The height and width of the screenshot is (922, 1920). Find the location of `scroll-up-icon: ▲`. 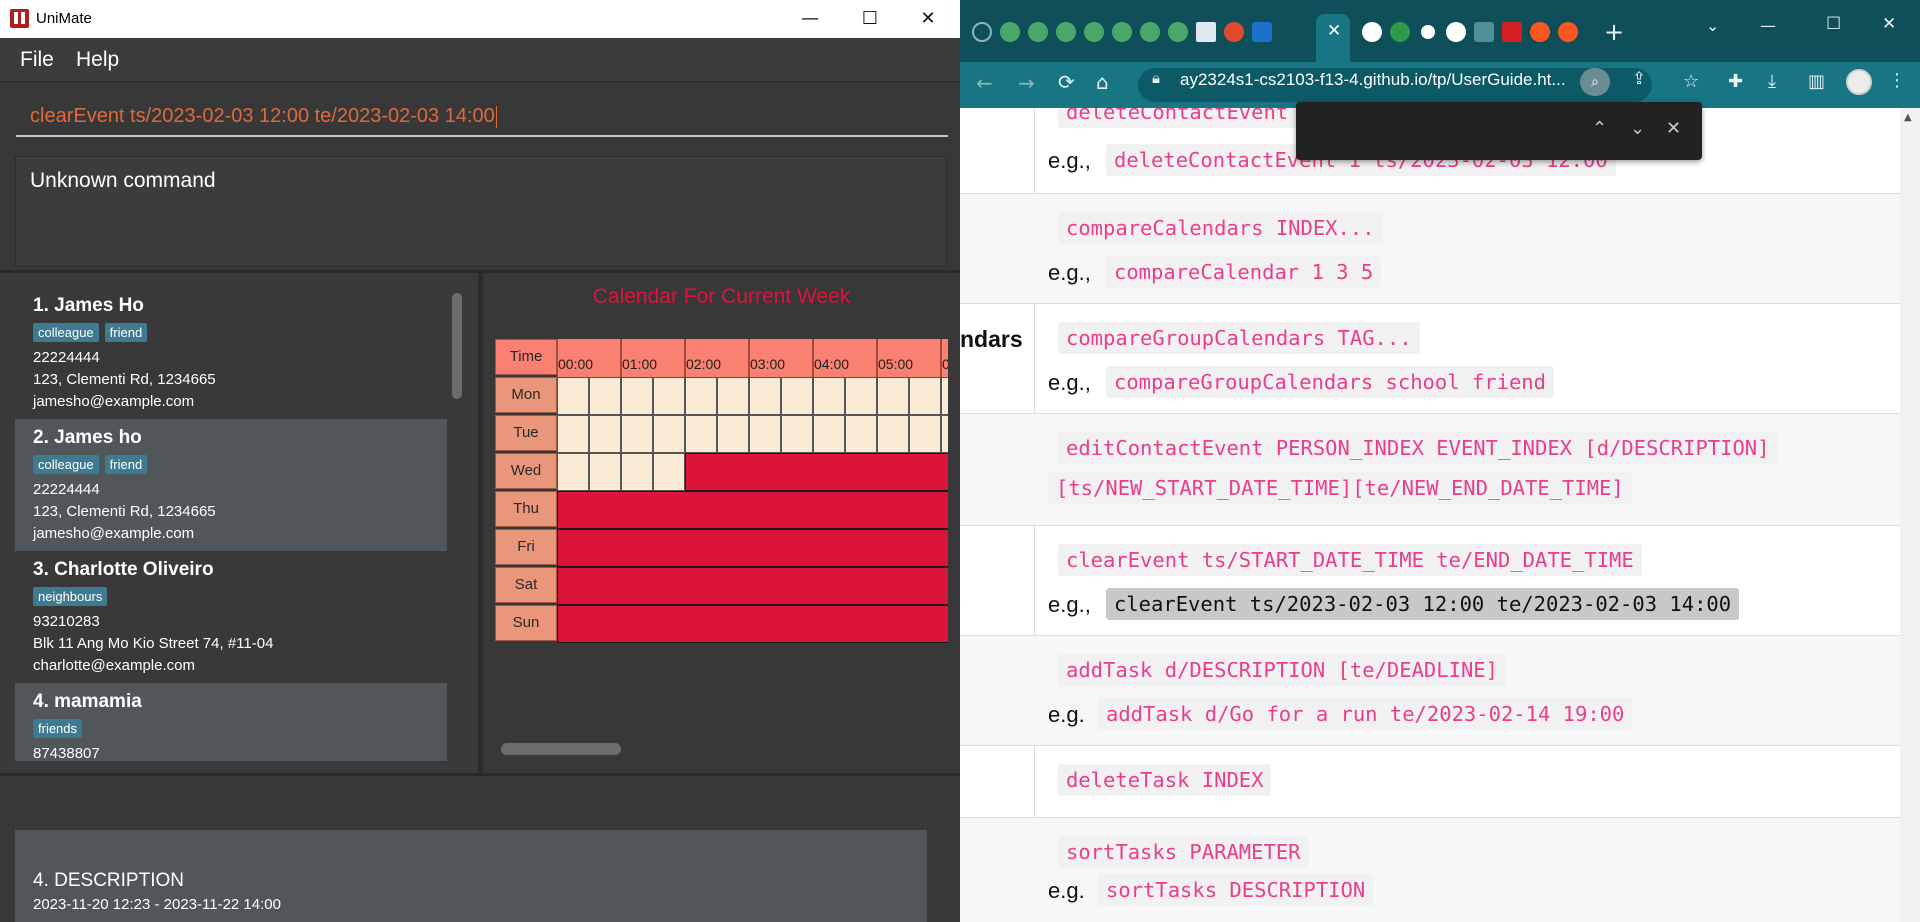

scroll-up-icon: ▲ is located at coordinates (1908, 117).